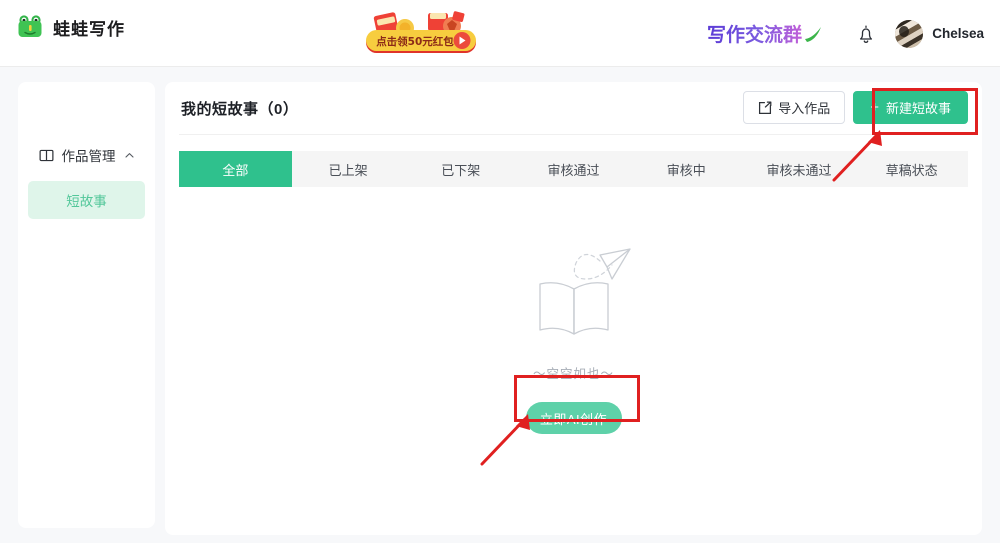 The image size is (1000, 543). What do you see at coordinates (909, 33) in the screenshot?
I see `avatar` at bounding box center [909, 33].